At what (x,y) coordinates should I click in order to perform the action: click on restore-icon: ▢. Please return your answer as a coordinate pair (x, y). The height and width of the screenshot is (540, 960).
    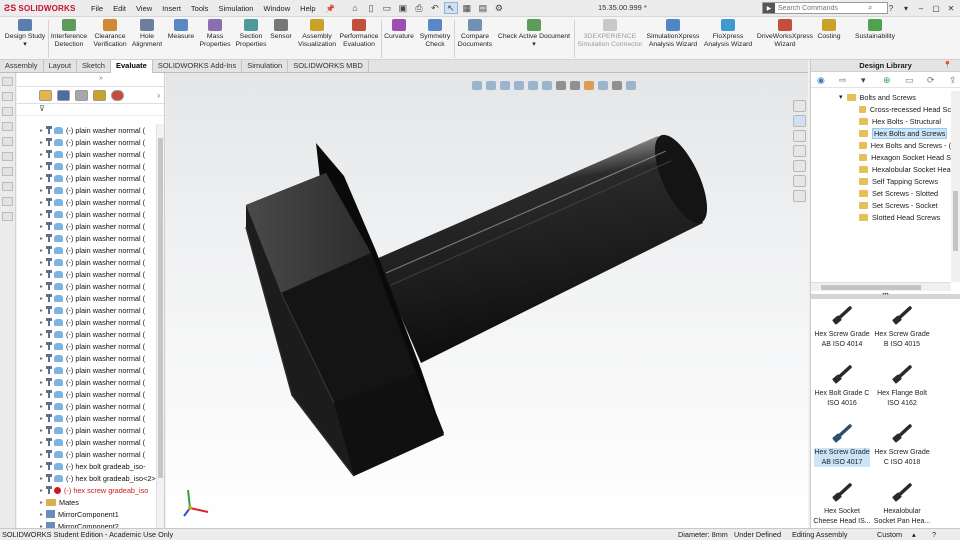
    Looking at the image, I should click on (936, 8).